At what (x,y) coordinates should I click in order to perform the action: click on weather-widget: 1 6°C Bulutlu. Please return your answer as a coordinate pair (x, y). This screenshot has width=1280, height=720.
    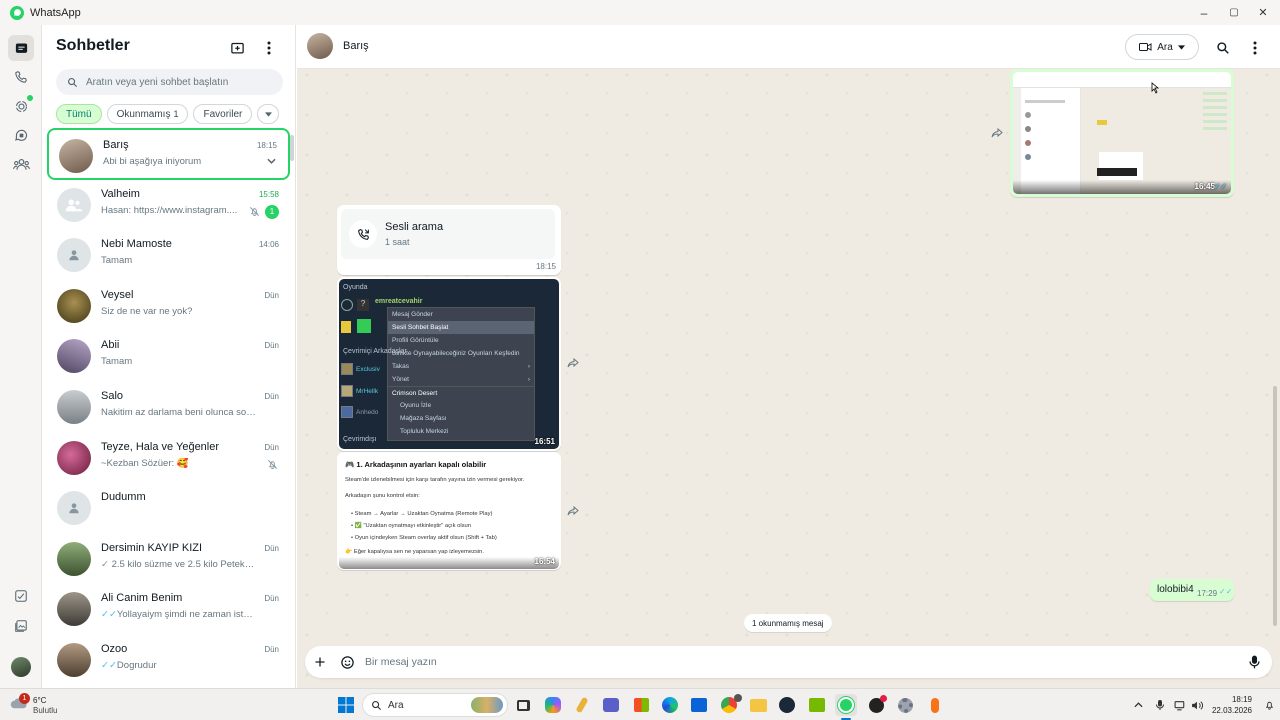
    Looking at the image, I should click on (40, 704).